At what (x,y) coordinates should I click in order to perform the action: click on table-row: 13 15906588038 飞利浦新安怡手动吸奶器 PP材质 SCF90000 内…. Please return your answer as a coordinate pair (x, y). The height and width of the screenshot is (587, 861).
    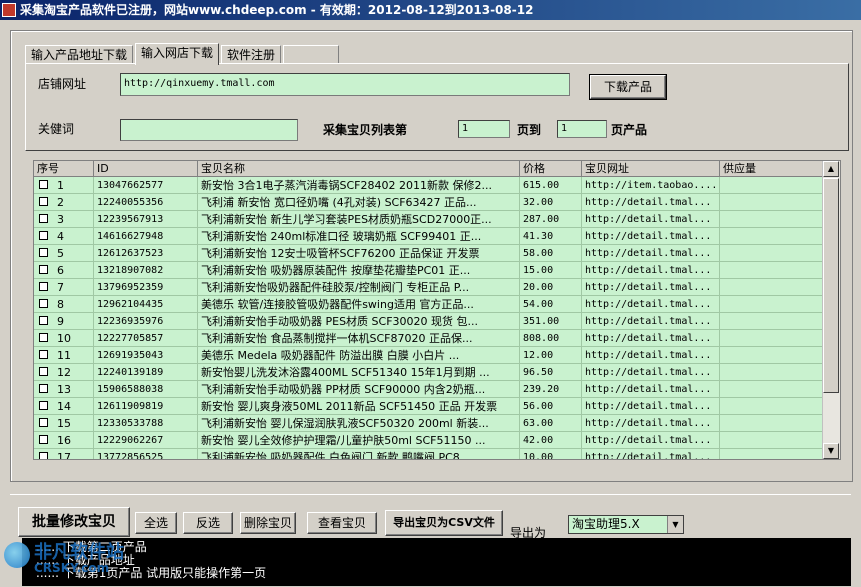
    Looking at the image, I should click on (429, 389).